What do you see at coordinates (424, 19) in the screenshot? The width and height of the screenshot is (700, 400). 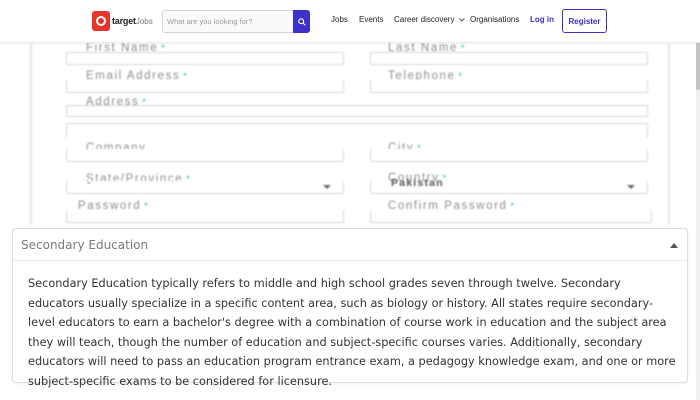 I see `nav-career-label: Career discovery` at bounding box center [424, 19].